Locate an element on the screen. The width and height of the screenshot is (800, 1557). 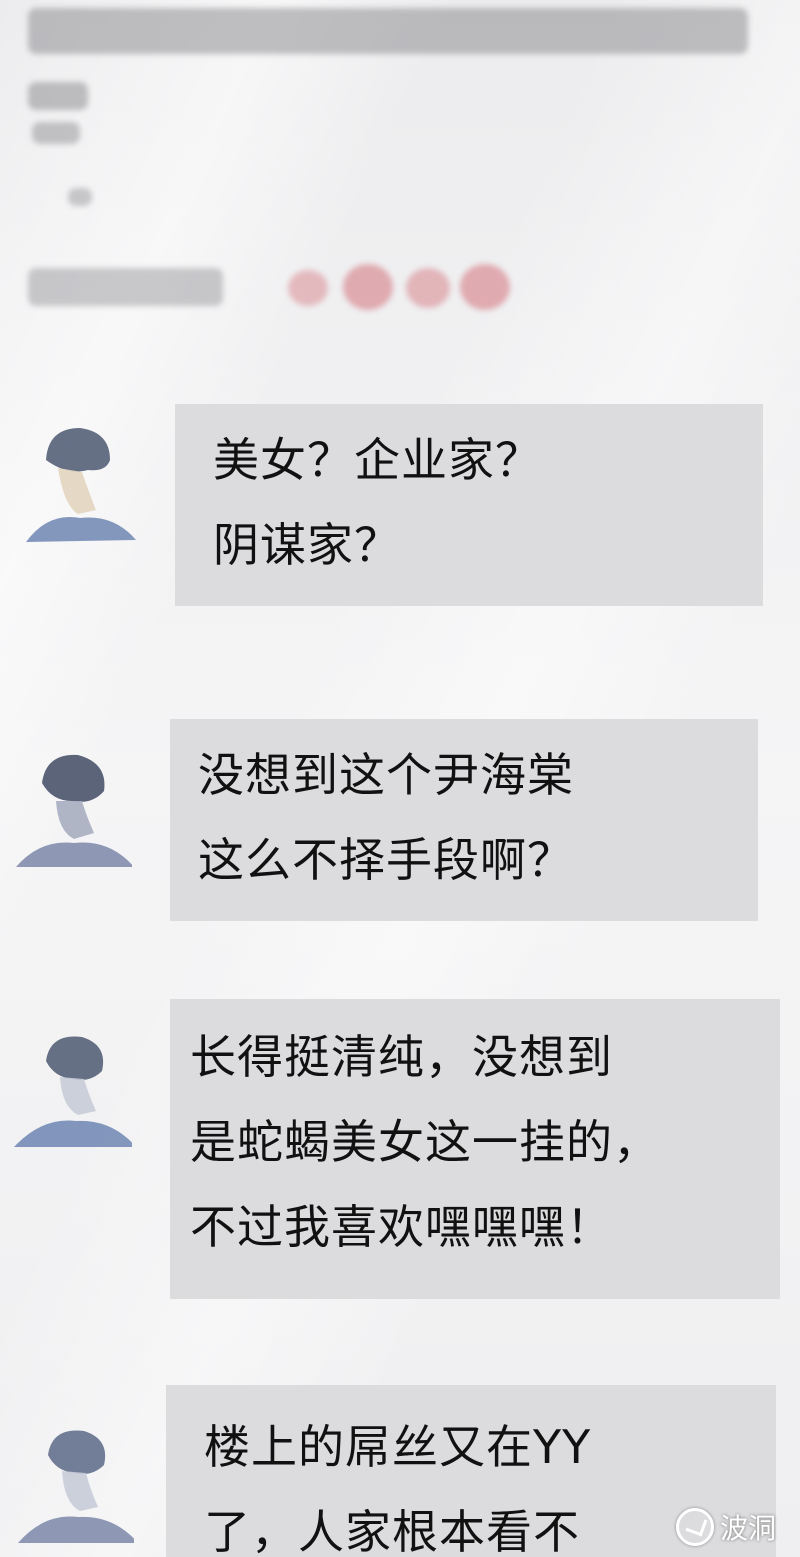
watermark-text: 波洞 is located at coordinates (747, 1528).